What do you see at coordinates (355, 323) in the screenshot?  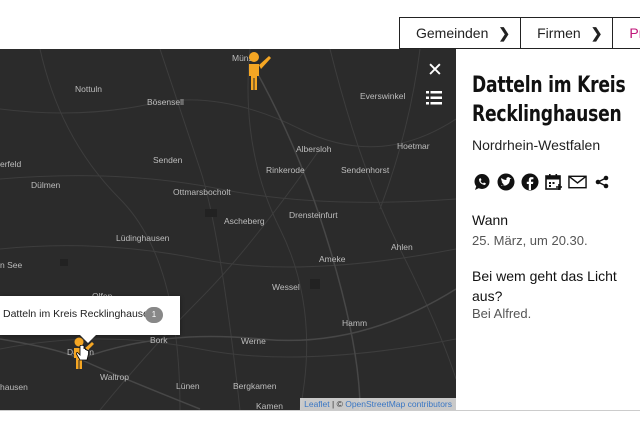 I see `map-place-label: Hamm` at bounding box center [355, 323].